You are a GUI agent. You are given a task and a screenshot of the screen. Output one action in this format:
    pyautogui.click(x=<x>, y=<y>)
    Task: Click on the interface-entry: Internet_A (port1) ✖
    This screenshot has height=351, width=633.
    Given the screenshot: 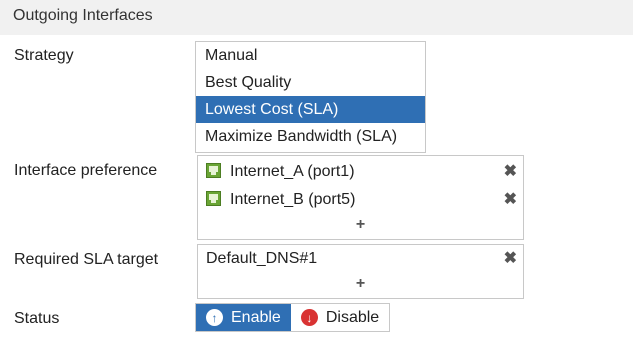 What is the action you would take?
    pyautogui.click(x=360, y=172)
    